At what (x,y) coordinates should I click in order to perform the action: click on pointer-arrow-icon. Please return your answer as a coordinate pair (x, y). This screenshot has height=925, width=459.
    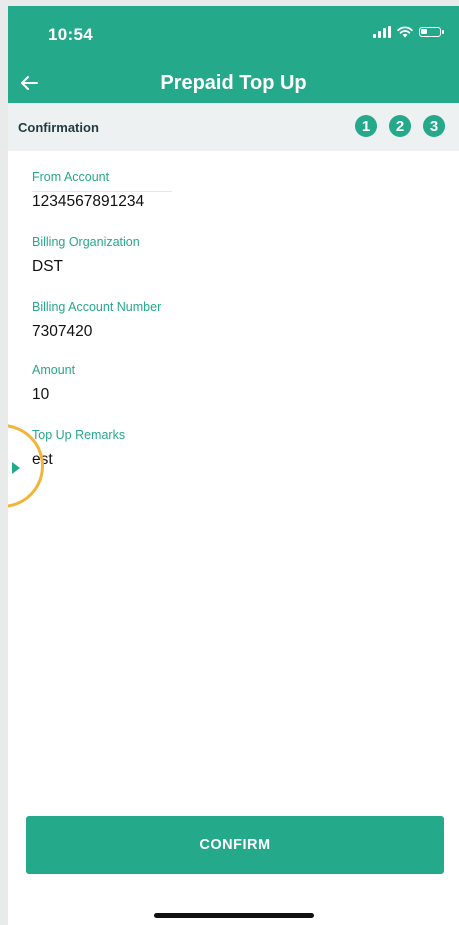
    Looking at the image, I should click on (16, 468).